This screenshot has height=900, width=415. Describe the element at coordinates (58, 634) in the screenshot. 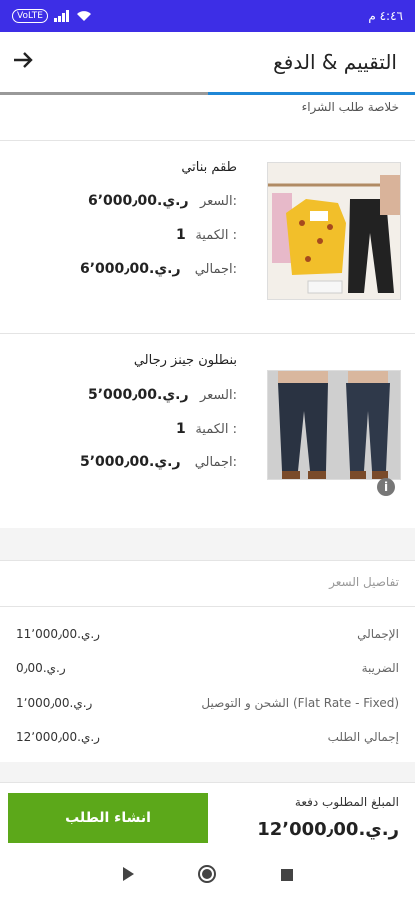

I see `subtotal-value: ر.ي.11٬000٫00` at that location.